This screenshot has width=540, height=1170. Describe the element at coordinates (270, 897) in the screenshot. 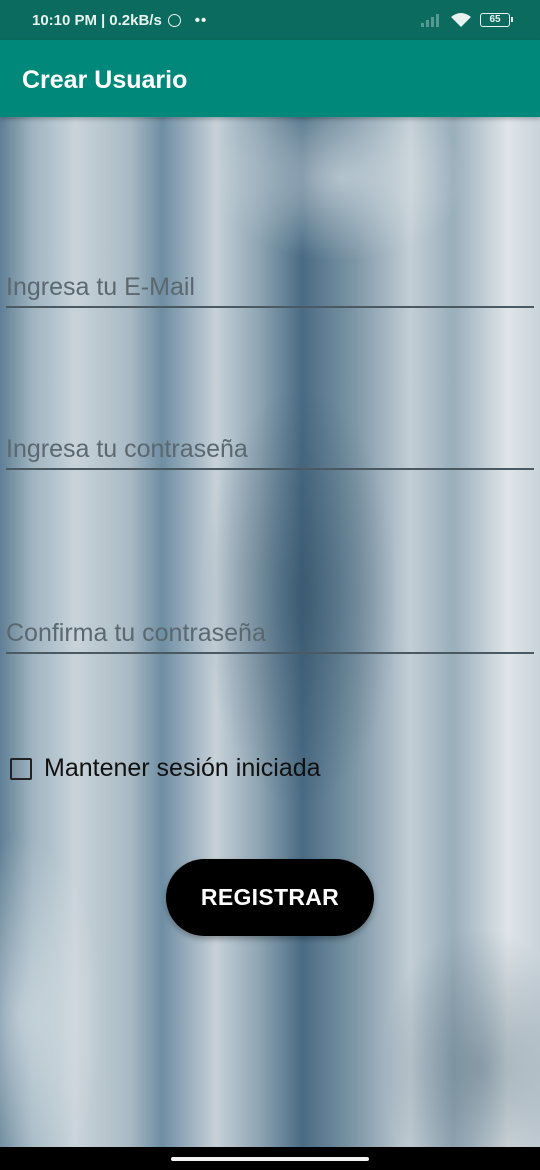

I see `register-button: REGISTRAR` at that location.